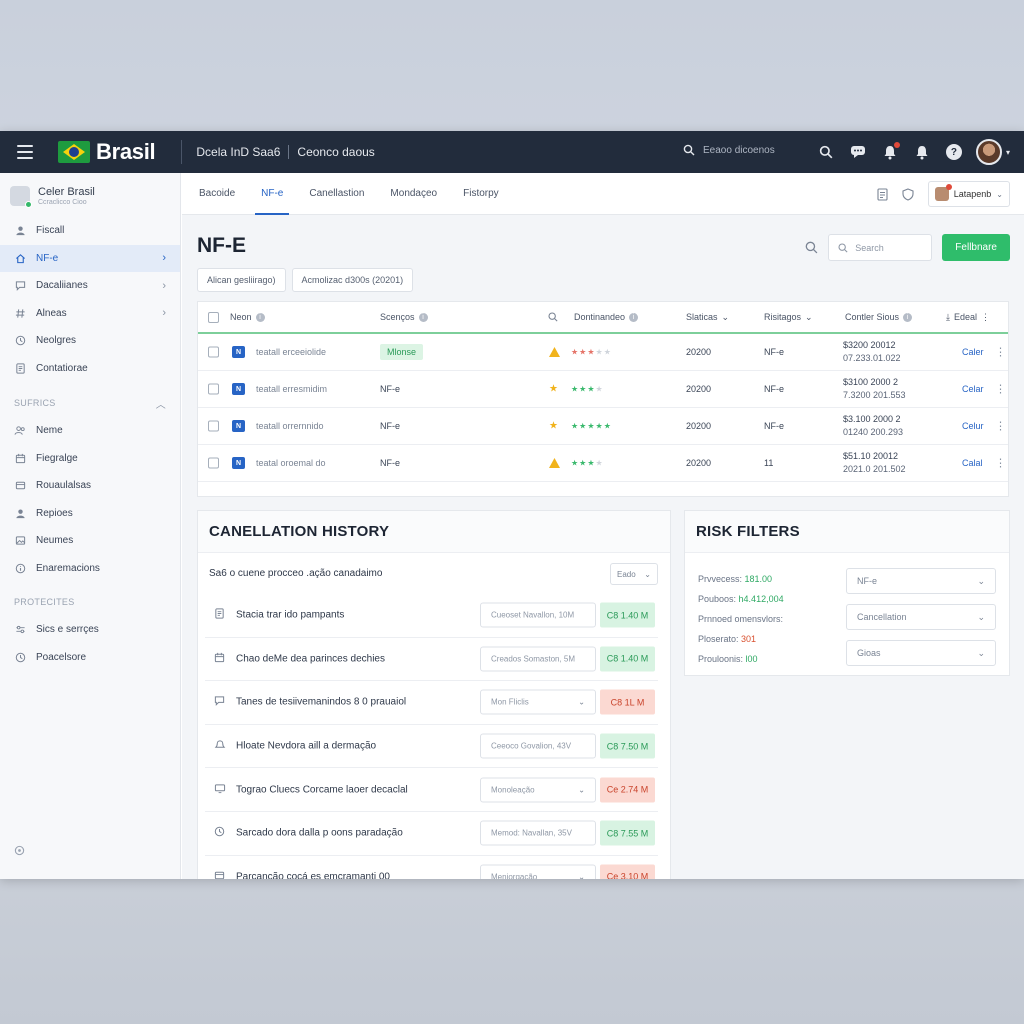 This screenshot has width=1024, height=1024. What do you see at coordinates (1008, 152) in the screenshot?
I see `chevron-down-icon: ▾` at bounding box center [1008, 152].